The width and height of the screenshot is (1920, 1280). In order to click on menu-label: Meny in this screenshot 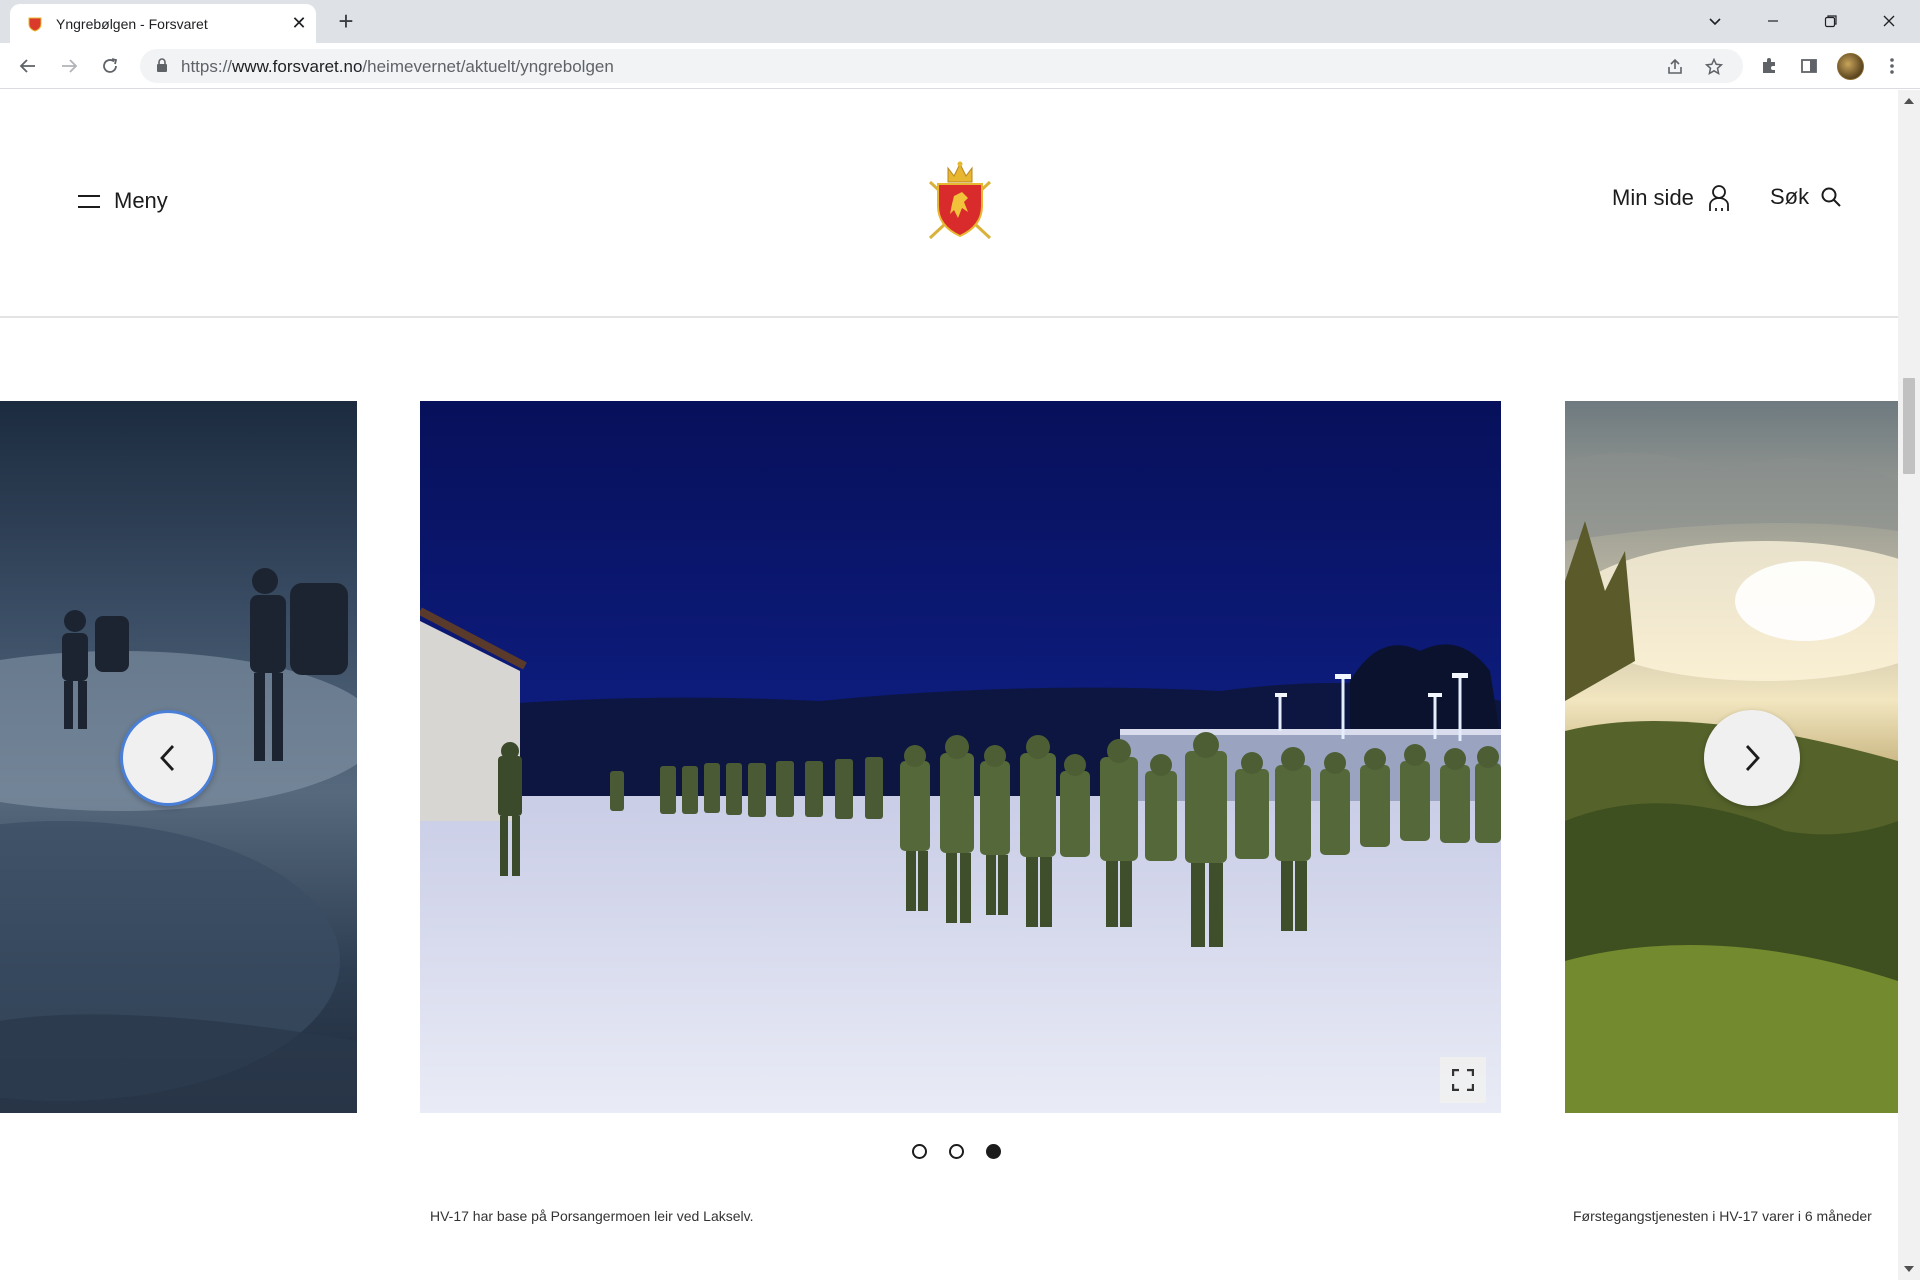, I will do `click(141, 200)`.